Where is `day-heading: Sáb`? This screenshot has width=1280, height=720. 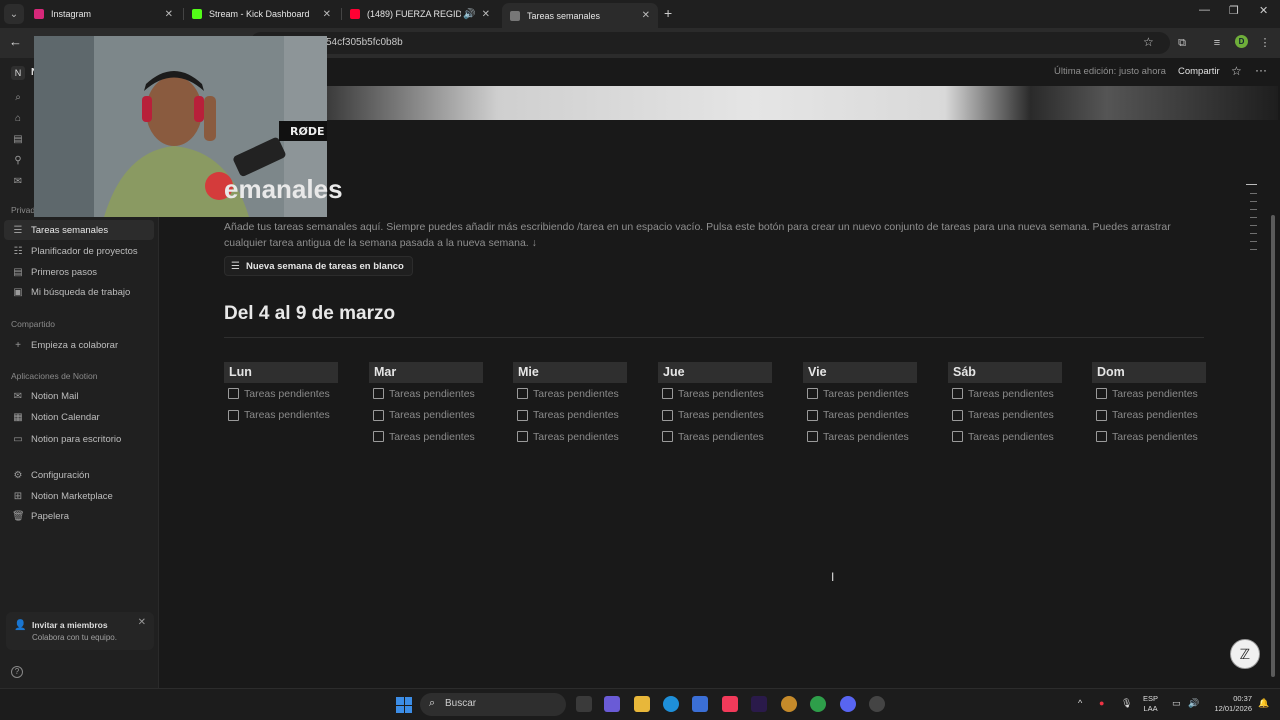 day-heading: Sáb is located at coordinates (1005, 372).